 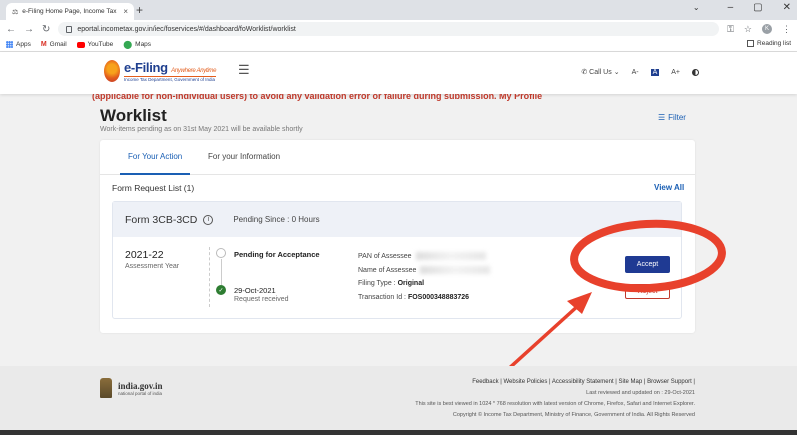 What do you see at coordinates (695, 72) in the screenshot?
I see `contrast-icon` at bounding box center [695, 72].